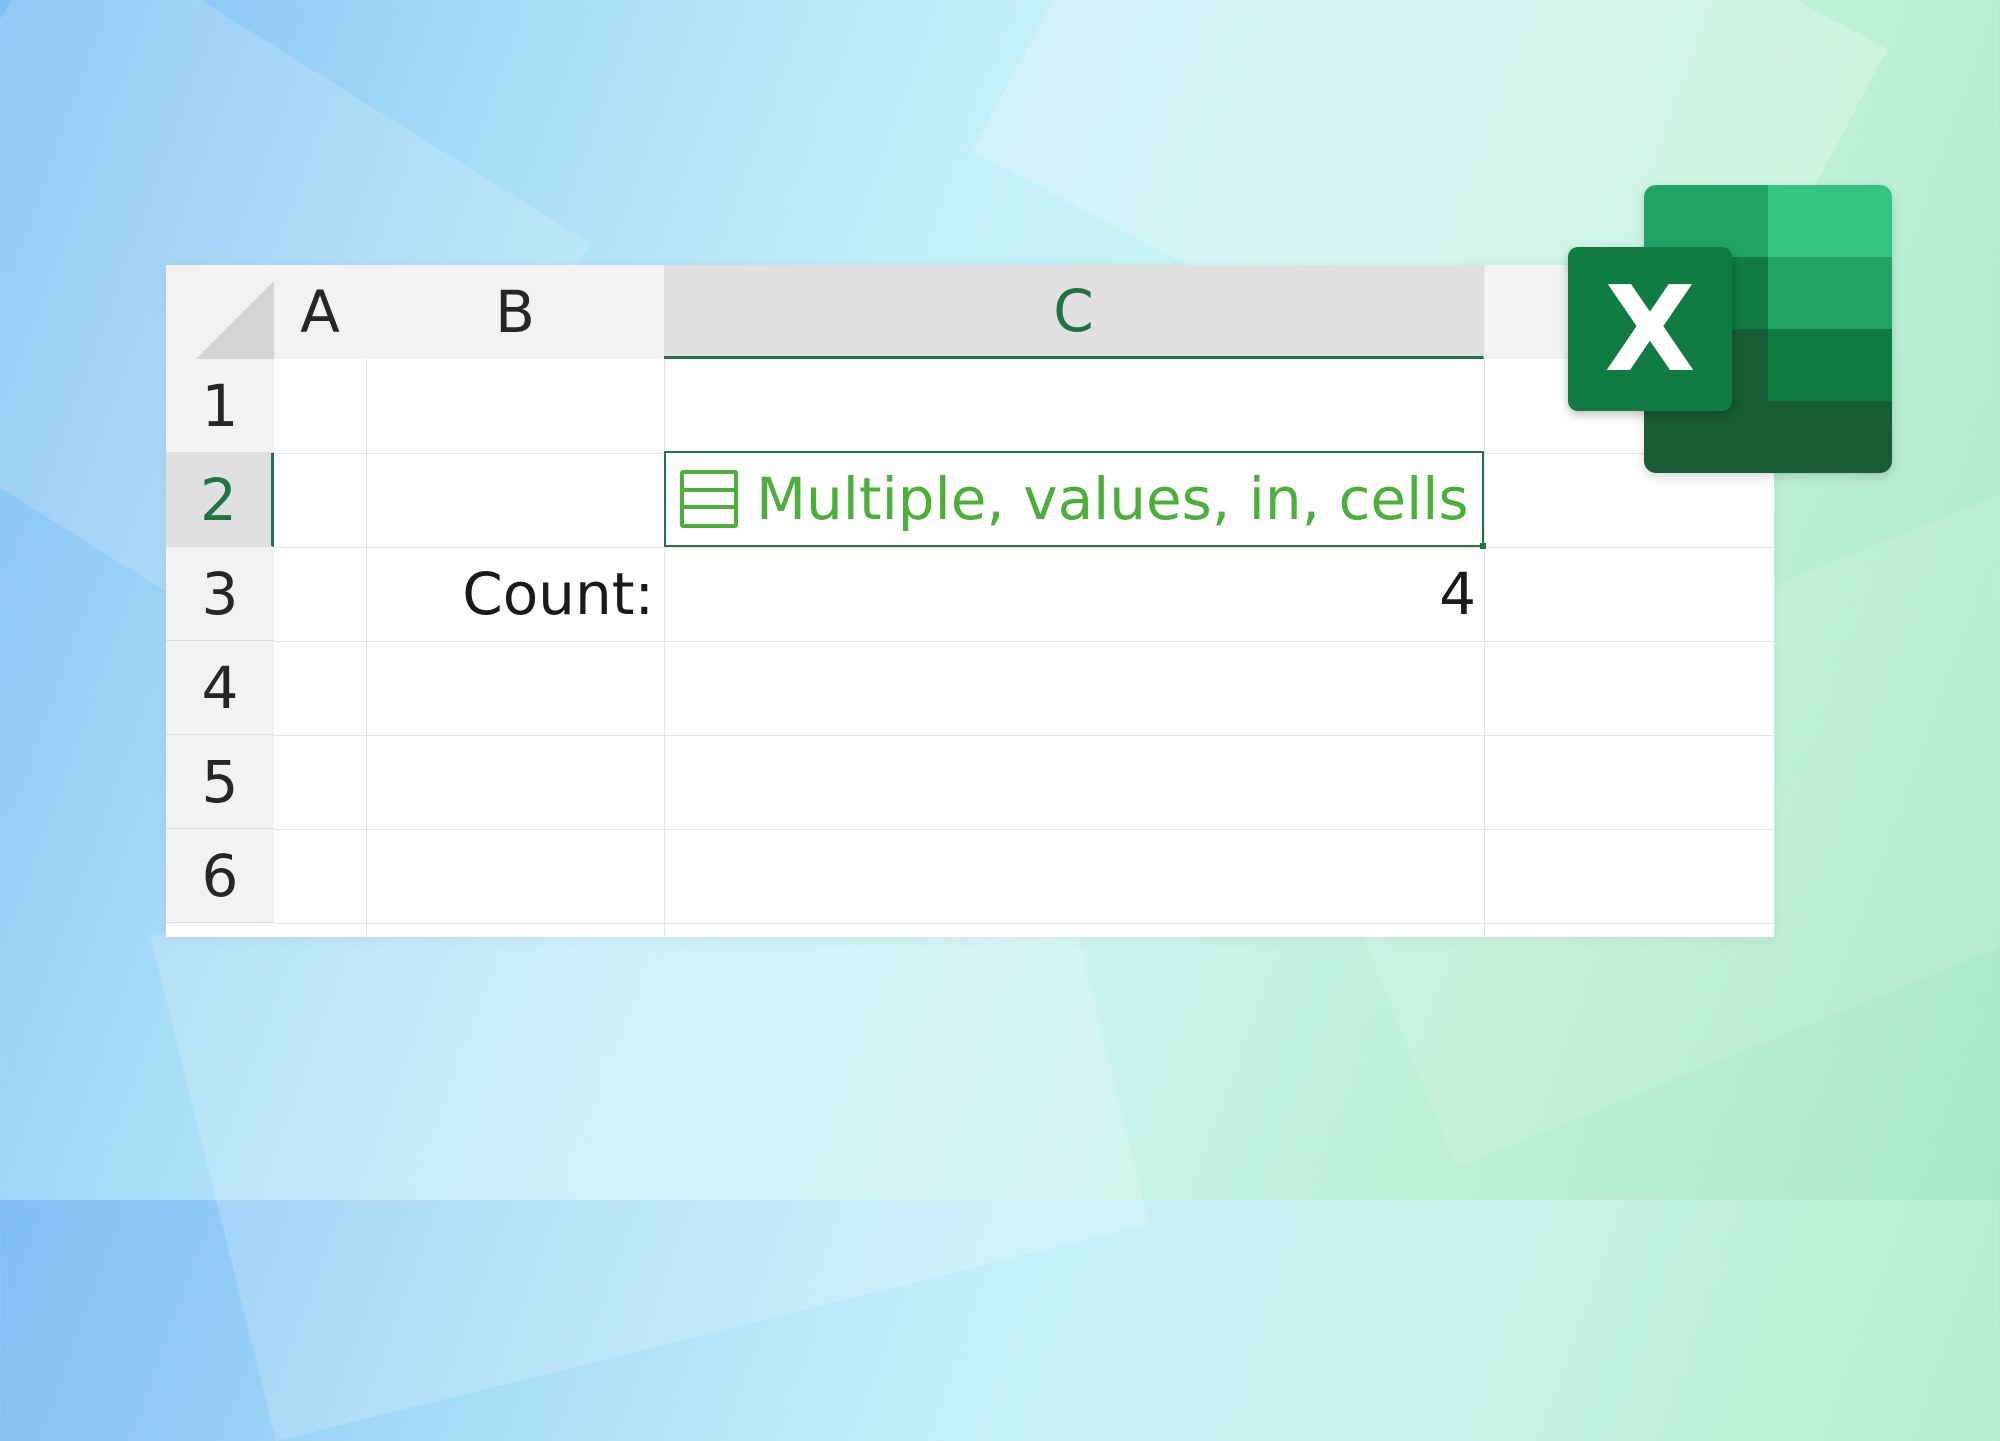 The image size is (2000, 1441). Describe the element at coordinates (1483, 546) in the screenshot. I see `fill-handle` at that location.